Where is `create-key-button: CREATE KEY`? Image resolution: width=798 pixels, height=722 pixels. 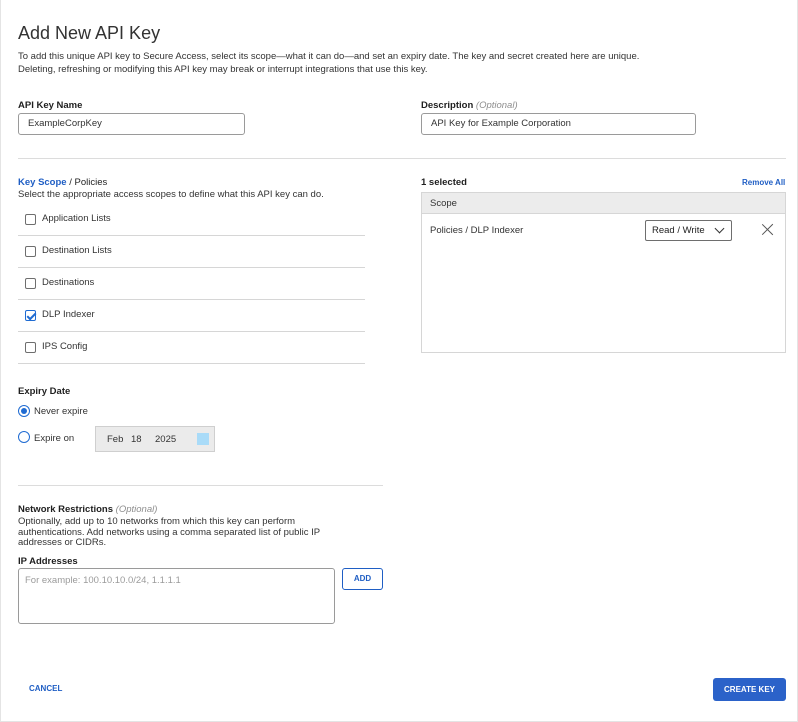 create-key-button: CREATE KEY is located at coordinates (749, 689).